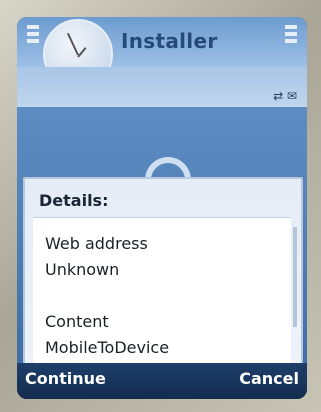 The width and height of the screenshot is (321, 412). Describe the element at coordinates (82, 269) in the screenshot. I see `web-address-value: Unknown` at that location.